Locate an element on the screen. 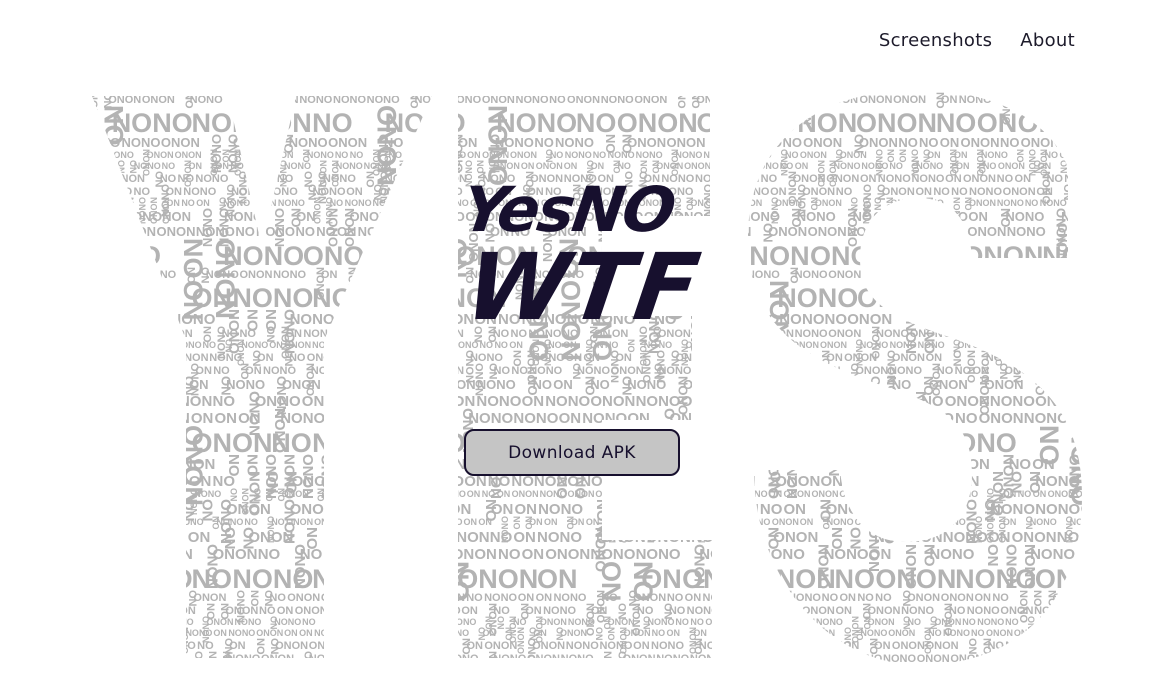 The height and width of the screenshot is (700, 1152). nav-link-screenshots: Screenshots is located at coordinates (935, 40).